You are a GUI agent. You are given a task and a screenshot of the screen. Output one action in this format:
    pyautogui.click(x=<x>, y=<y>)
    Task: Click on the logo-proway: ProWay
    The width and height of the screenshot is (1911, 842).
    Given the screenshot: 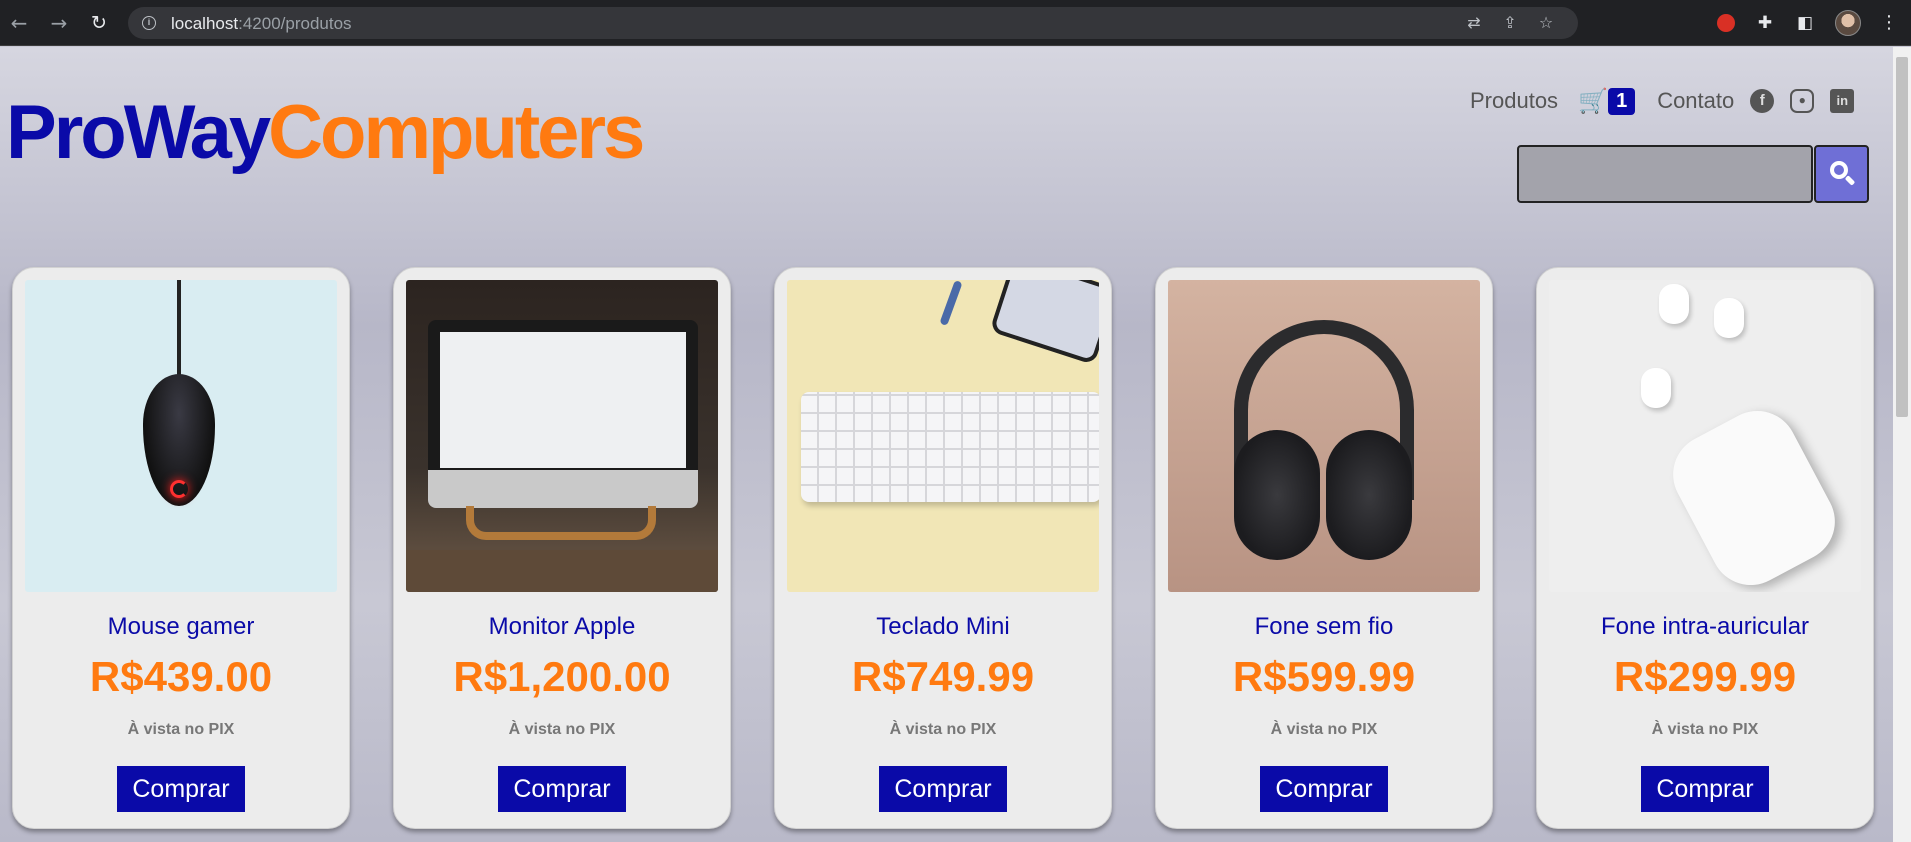 What is the action you would take?
    pyautogui.click(x=138, y=132)
    